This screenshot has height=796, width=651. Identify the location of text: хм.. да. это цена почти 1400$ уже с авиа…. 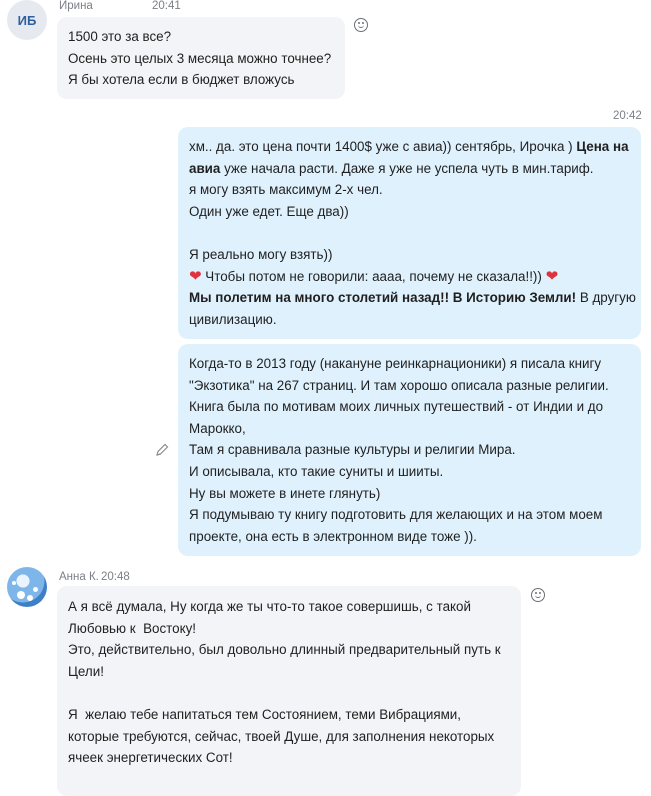
(383, 146).